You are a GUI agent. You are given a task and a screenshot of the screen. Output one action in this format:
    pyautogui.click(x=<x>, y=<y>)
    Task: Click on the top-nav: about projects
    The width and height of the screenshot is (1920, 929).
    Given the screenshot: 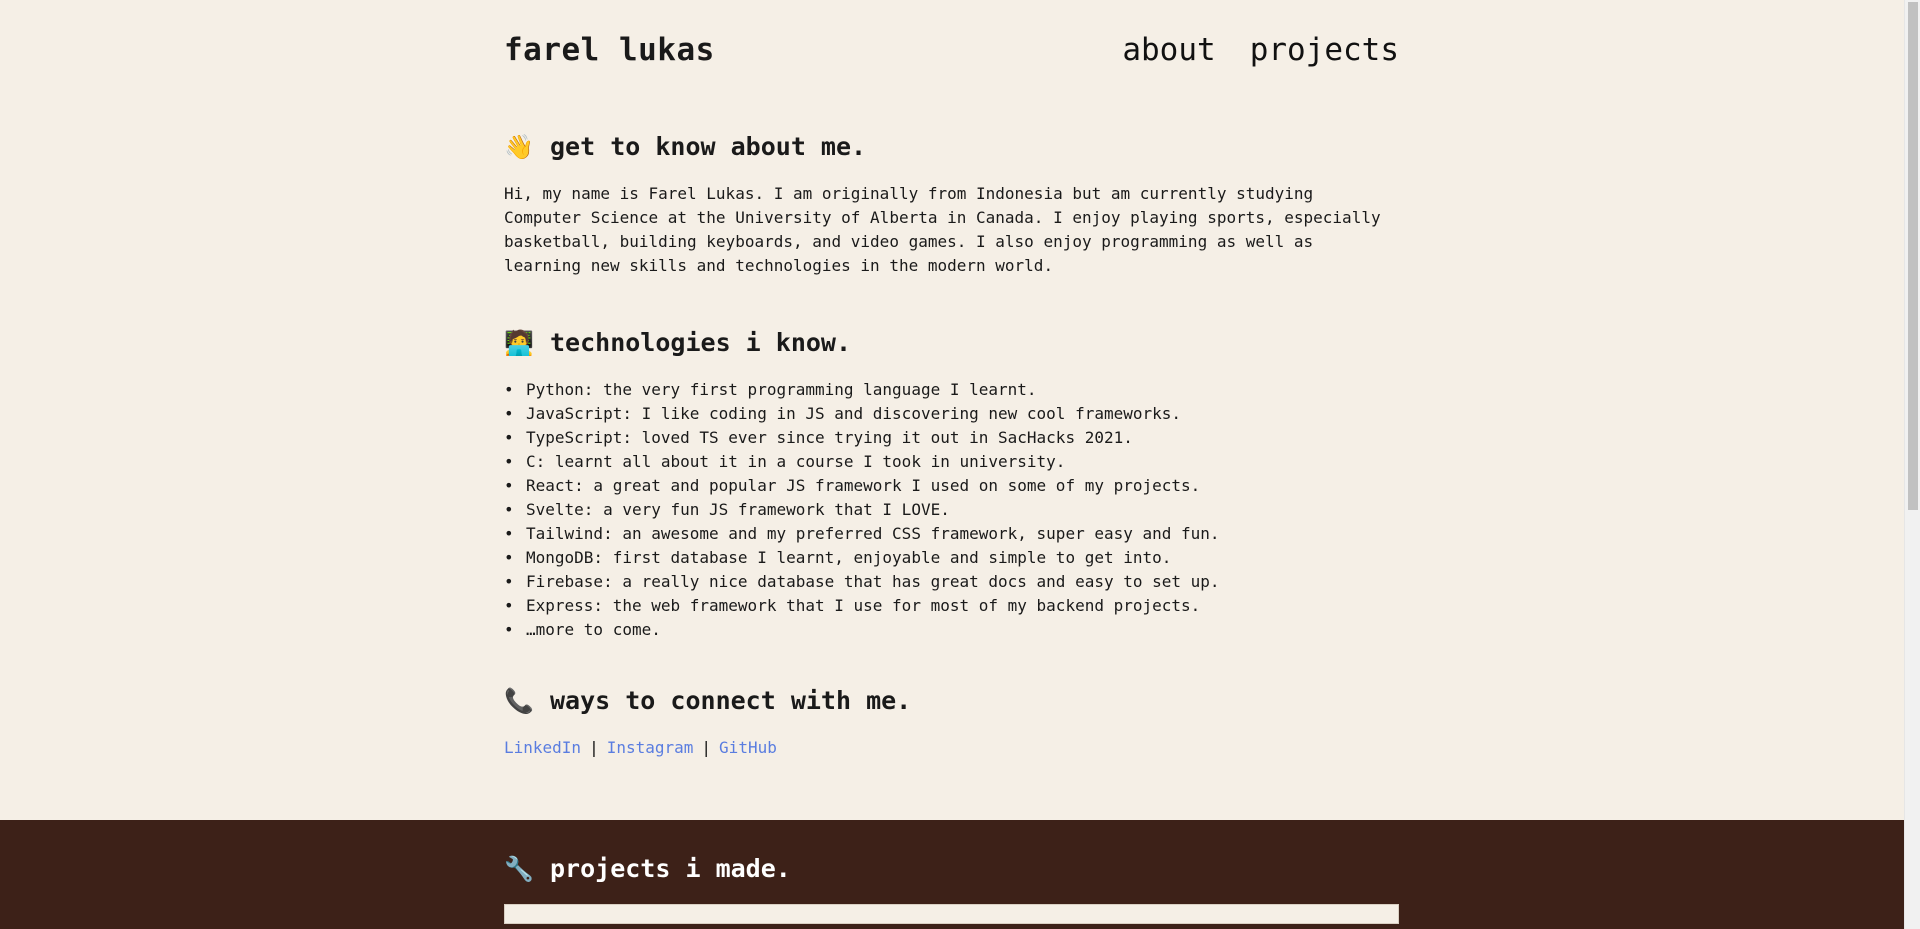 What is the action you would take?
    pyautogui.click(x=1260, y=50)
    